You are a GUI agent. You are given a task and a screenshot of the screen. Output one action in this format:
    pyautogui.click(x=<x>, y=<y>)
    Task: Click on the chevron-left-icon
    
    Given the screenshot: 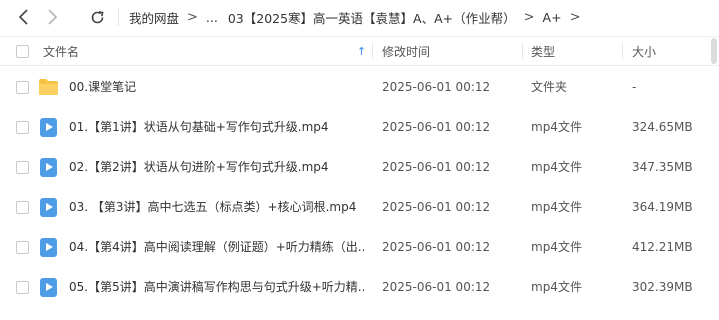 What is the action you would take?
    pyautogui.click(x=23, y=17)
    